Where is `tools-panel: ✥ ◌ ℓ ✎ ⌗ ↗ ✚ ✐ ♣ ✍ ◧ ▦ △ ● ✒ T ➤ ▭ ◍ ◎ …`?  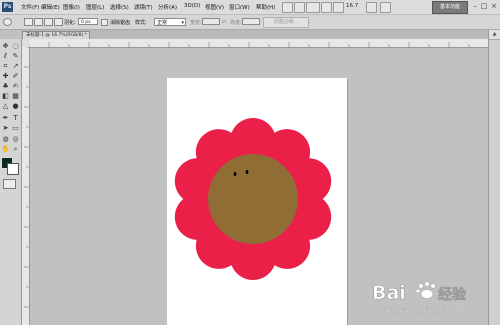
tools-panel: ✥ ◌ ℓ ✎ ⌗ ↗ ✚ ✐ ♣ ✍ ◧ ▦ △ ● ✒ T ➤ ▭ ◍ ◎ … is located at coordinates (11, 182).